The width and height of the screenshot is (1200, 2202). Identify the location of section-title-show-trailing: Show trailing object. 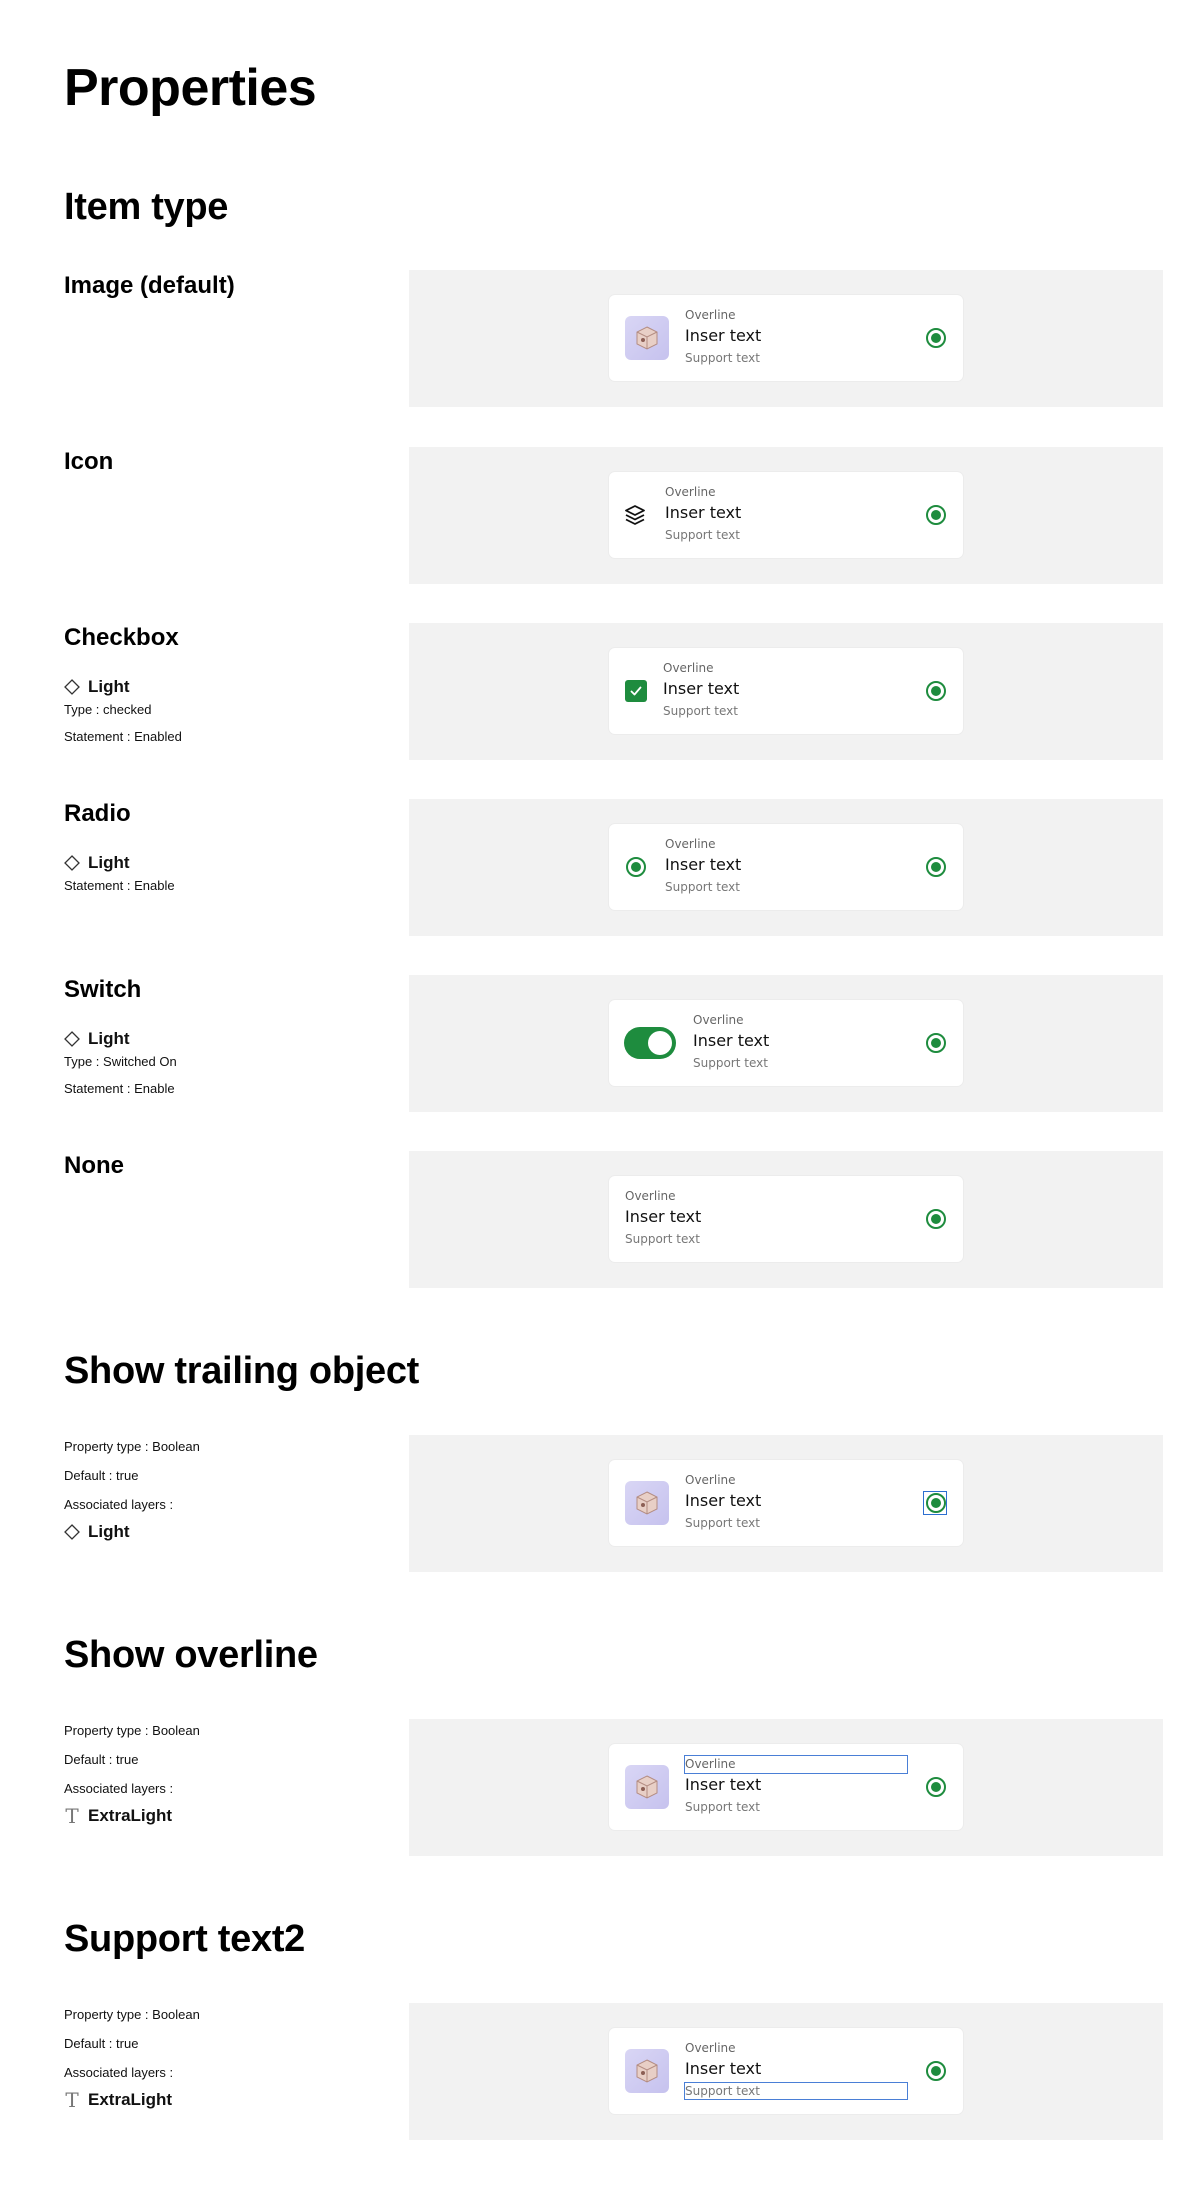
(242, 1371).